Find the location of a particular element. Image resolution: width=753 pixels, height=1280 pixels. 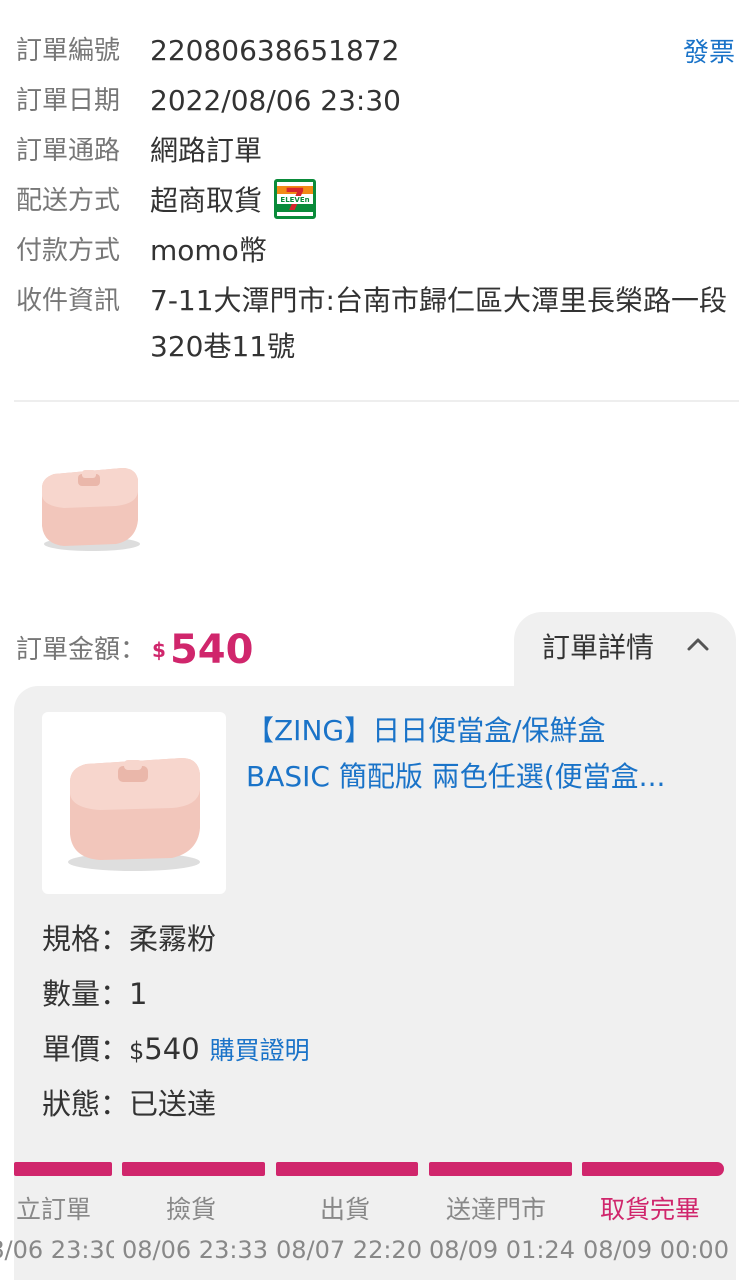

step-time: 08/06 23:30 is located at coordinates (57, 1250).